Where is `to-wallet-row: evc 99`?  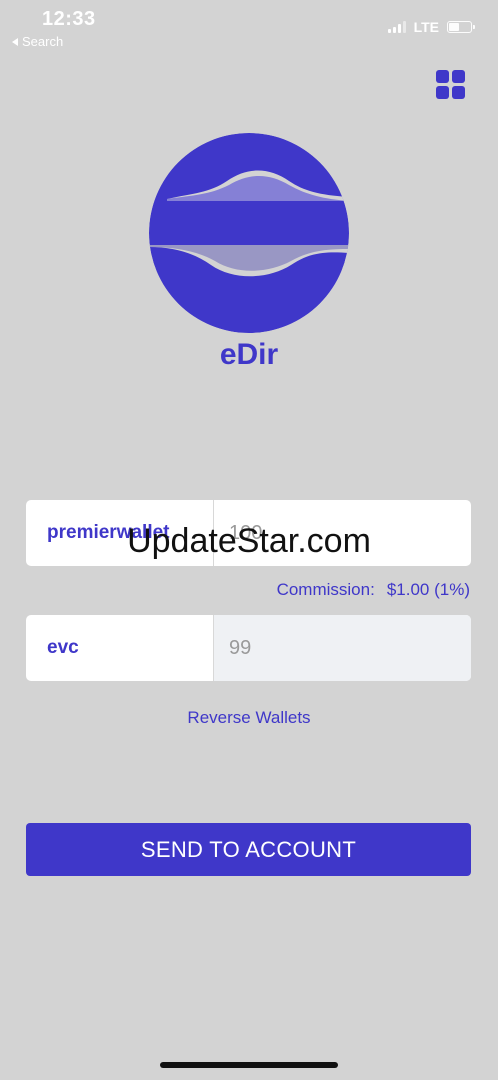 to-wallet-row: evc 99 is located at coordinates (248, 648).